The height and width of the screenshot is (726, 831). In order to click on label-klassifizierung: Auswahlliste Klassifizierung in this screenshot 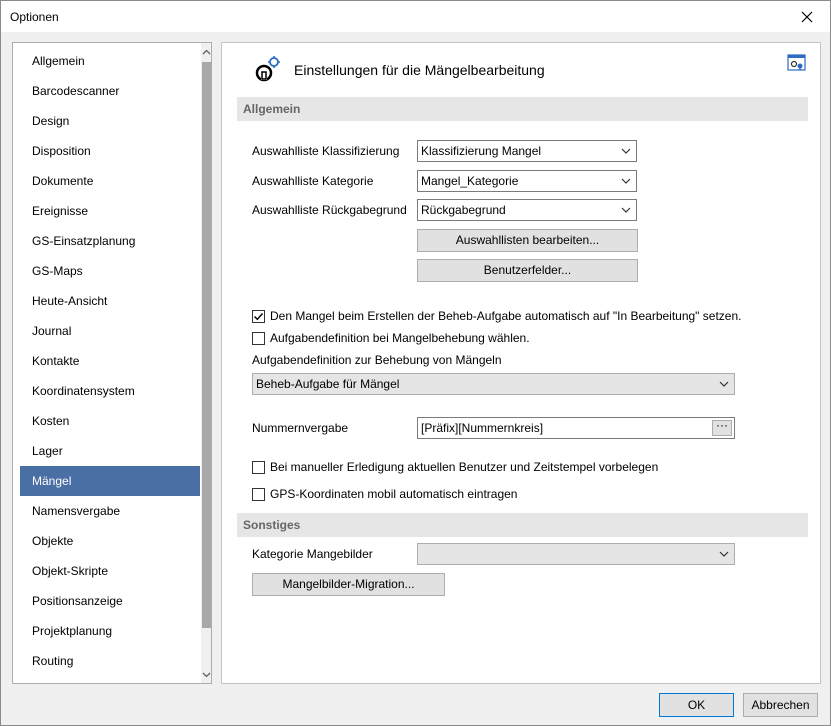, I will do `click(326, 151)`.